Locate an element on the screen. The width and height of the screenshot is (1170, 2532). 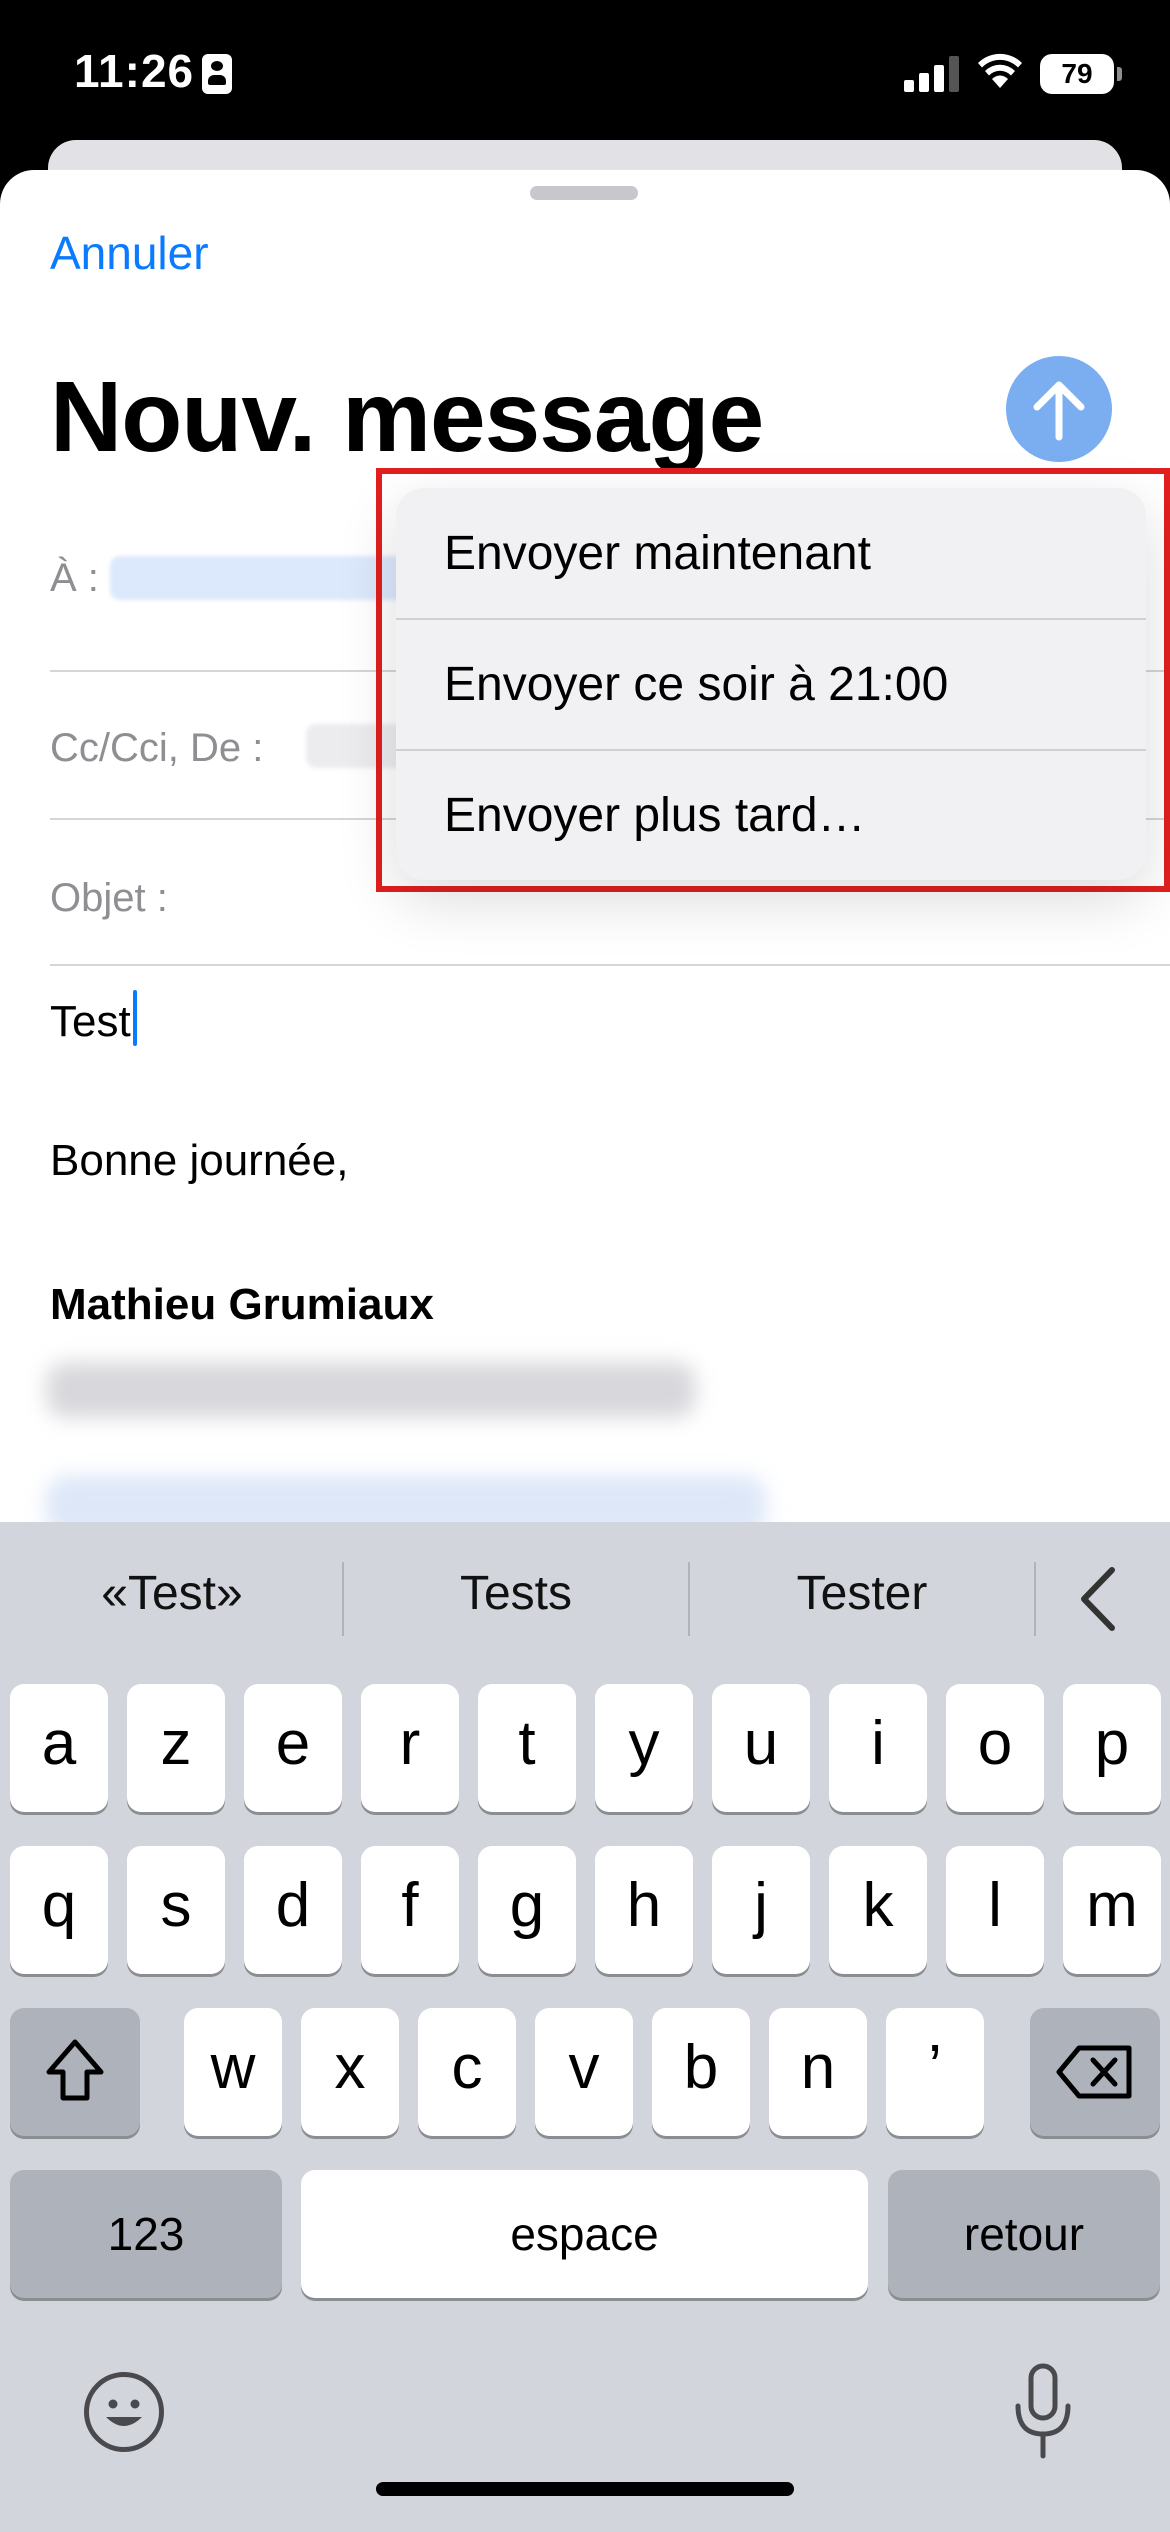
return-key: retour is located at coordinates (1024, 2234).